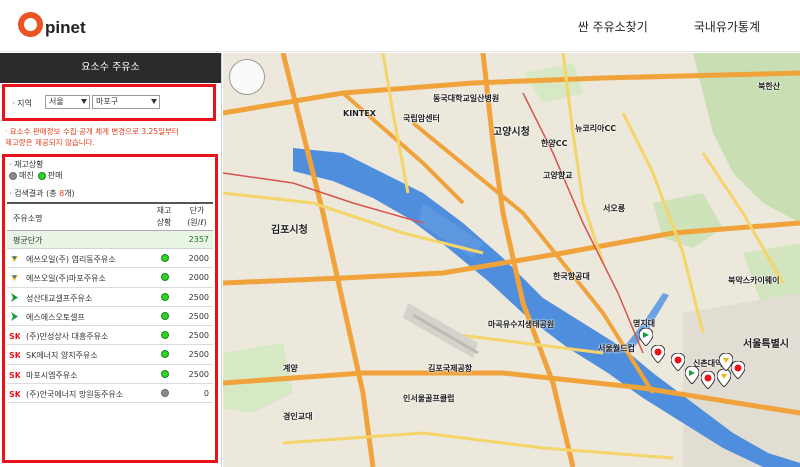  What do you see at coordinates (67, 336) in the screenshot?
I see `station-name: (주)만성상사 대흥주유소` at bounding box center [67, 336].